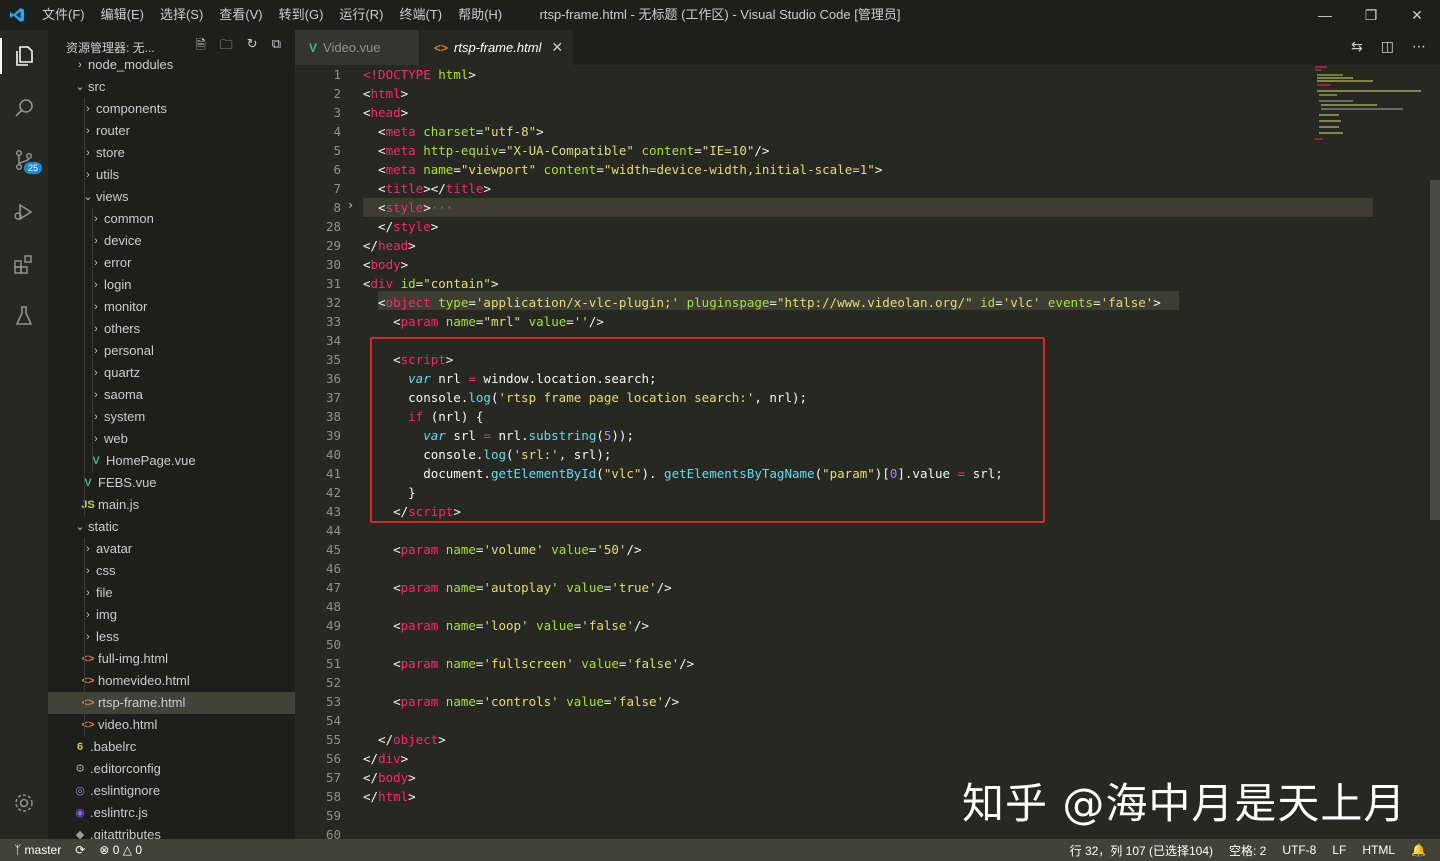 The image size is (1440, 861). Describe the element at coordinates (1418, 850) in the screenshot. I see `notifications-bell-icon: 🔔` at that location.